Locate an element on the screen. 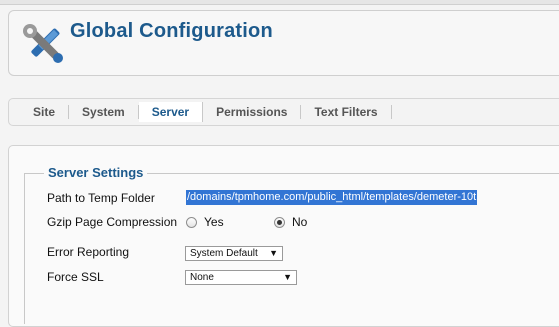 The image size is (559, 327). error-reporting-value: System Default is located at coordinates (224, 253).